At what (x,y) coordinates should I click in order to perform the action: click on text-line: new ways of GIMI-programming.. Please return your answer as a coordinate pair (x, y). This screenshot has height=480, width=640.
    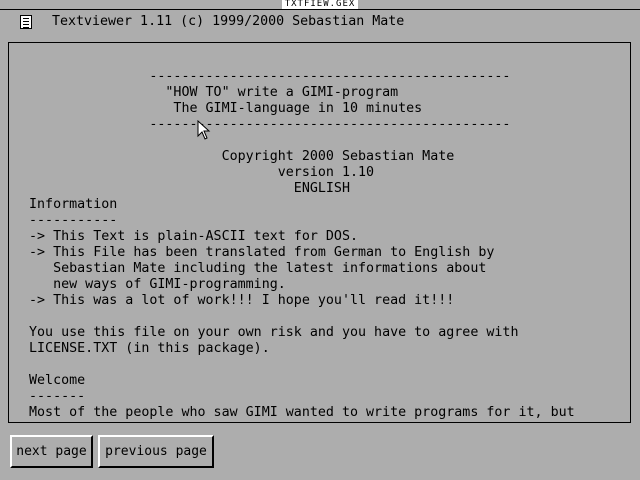
    Looking at the image, I should click on (157, 284).